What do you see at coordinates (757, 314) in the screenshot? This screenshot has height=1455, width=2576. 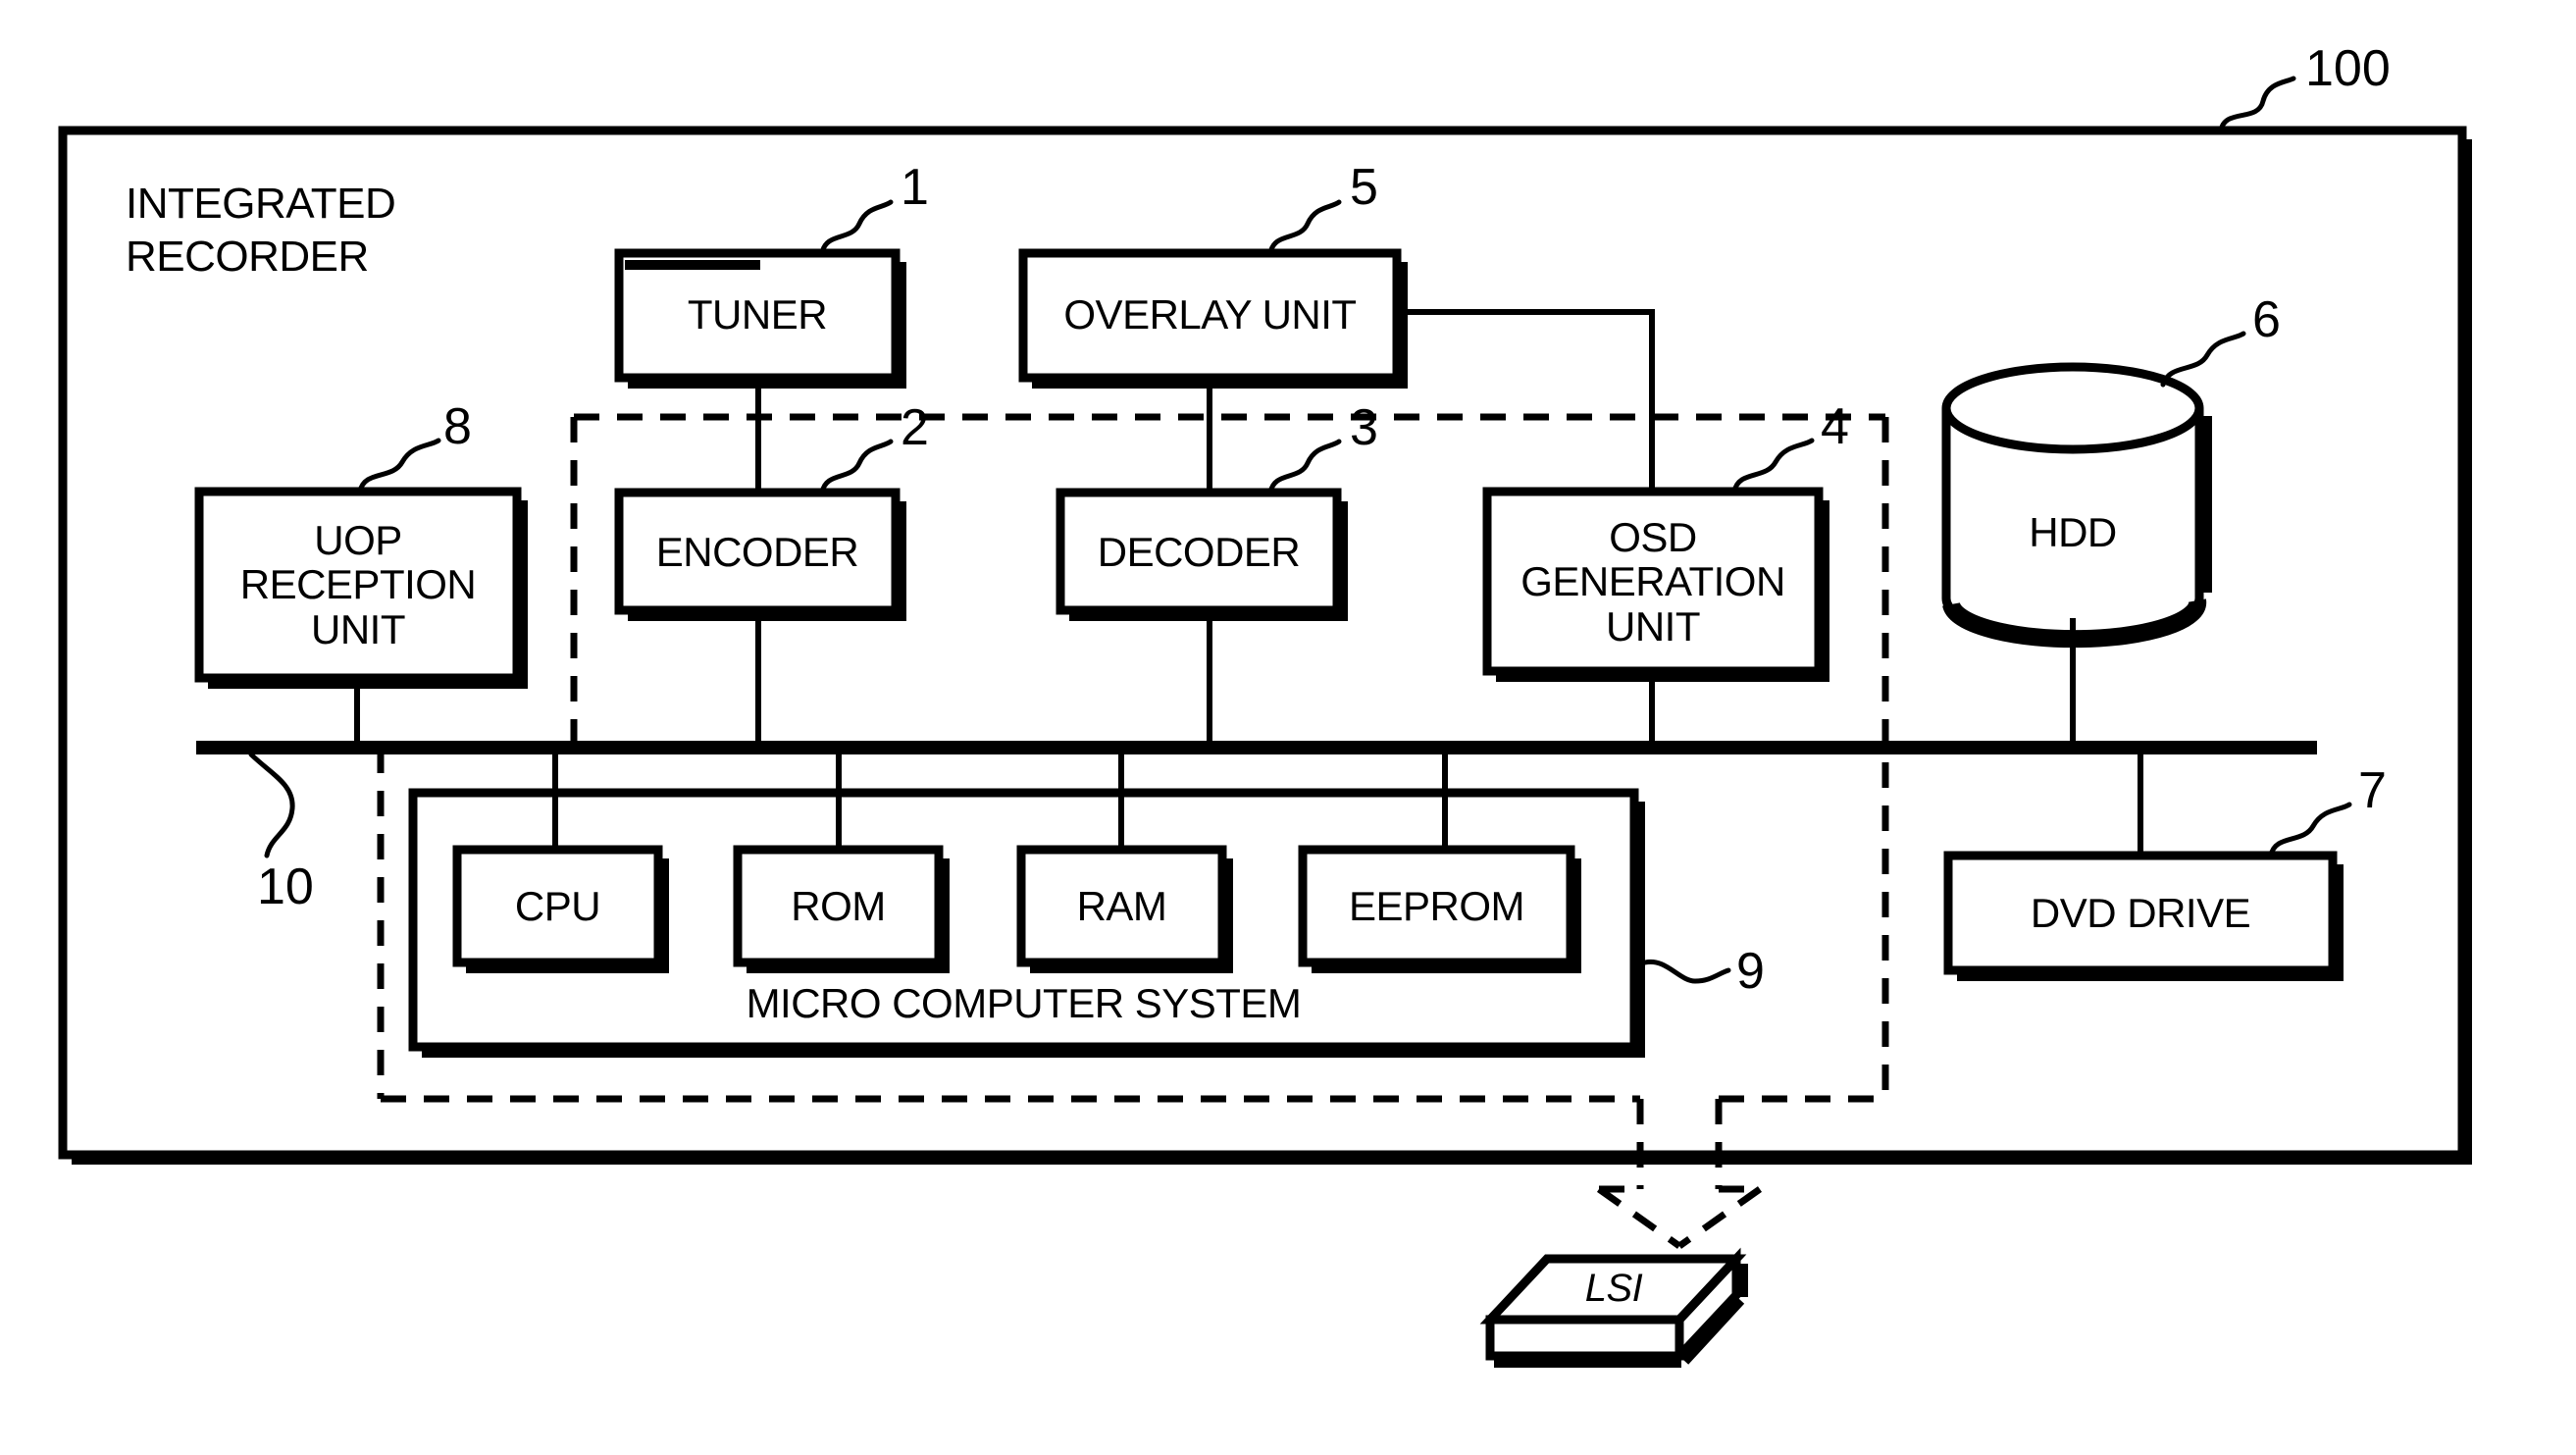 I see `label-tuner: TUNER` at bounding box center [757, 314].